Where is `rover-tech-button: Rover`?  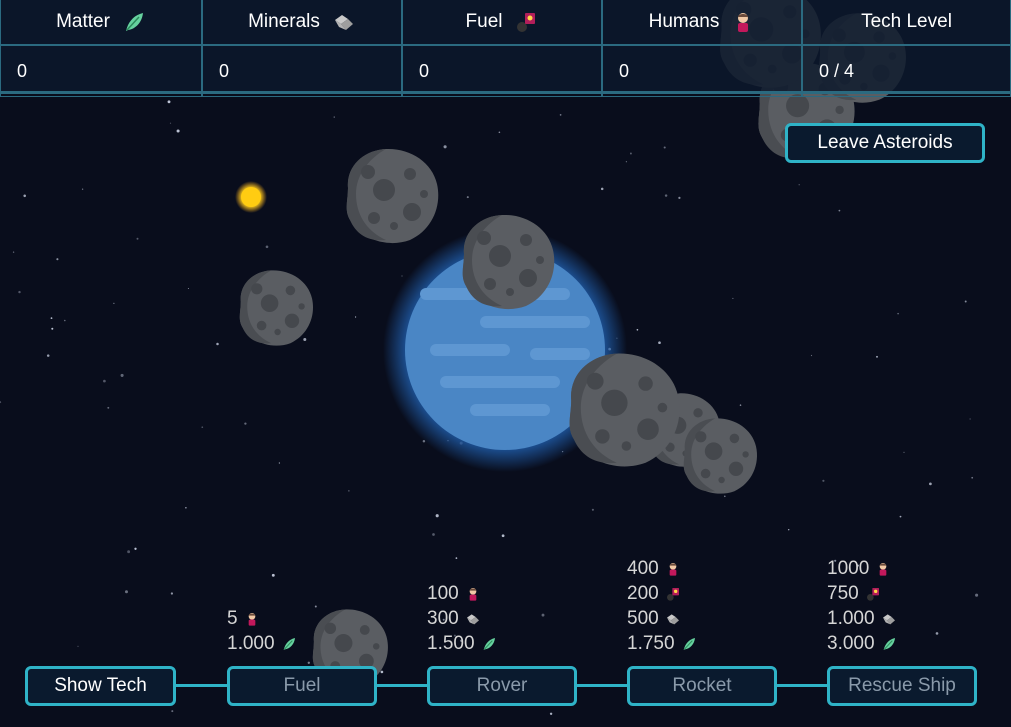
rover-tech-button: Rover is located at coordinates (502, 686).